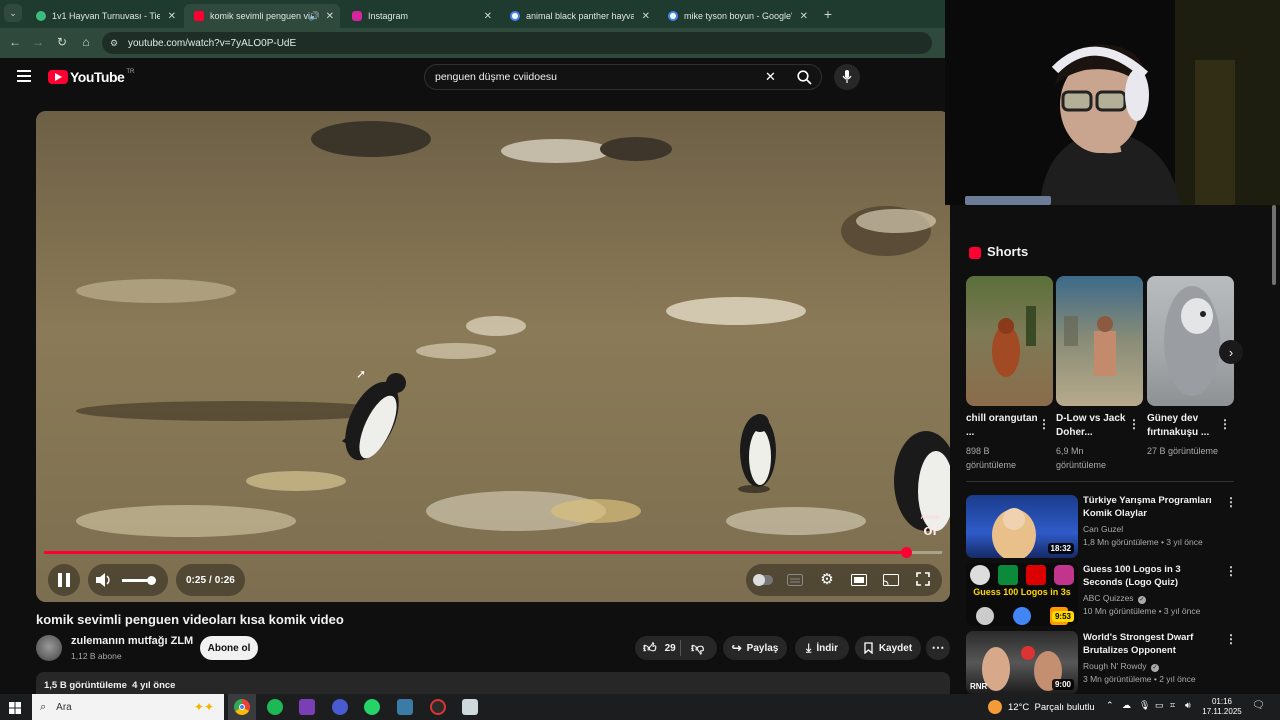 The image size is (1280, 720). Describe the element at coordinates (770, 77) in the screenshot. I see `clear-search-icon: ✕` at that location.